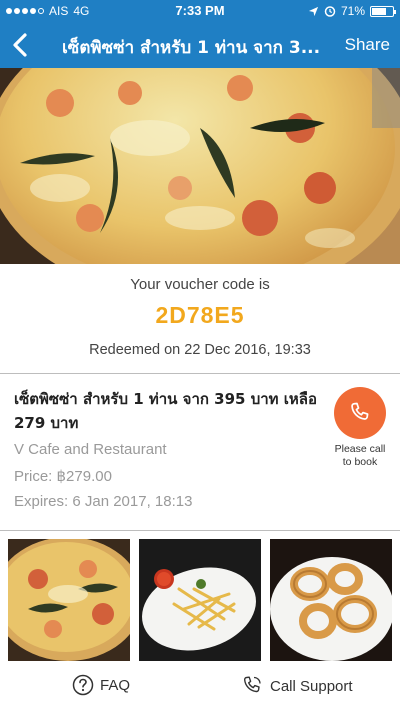 This screenshot has height=711, width=400. I want to click on faq-link: FAQ, so click(101, 685).